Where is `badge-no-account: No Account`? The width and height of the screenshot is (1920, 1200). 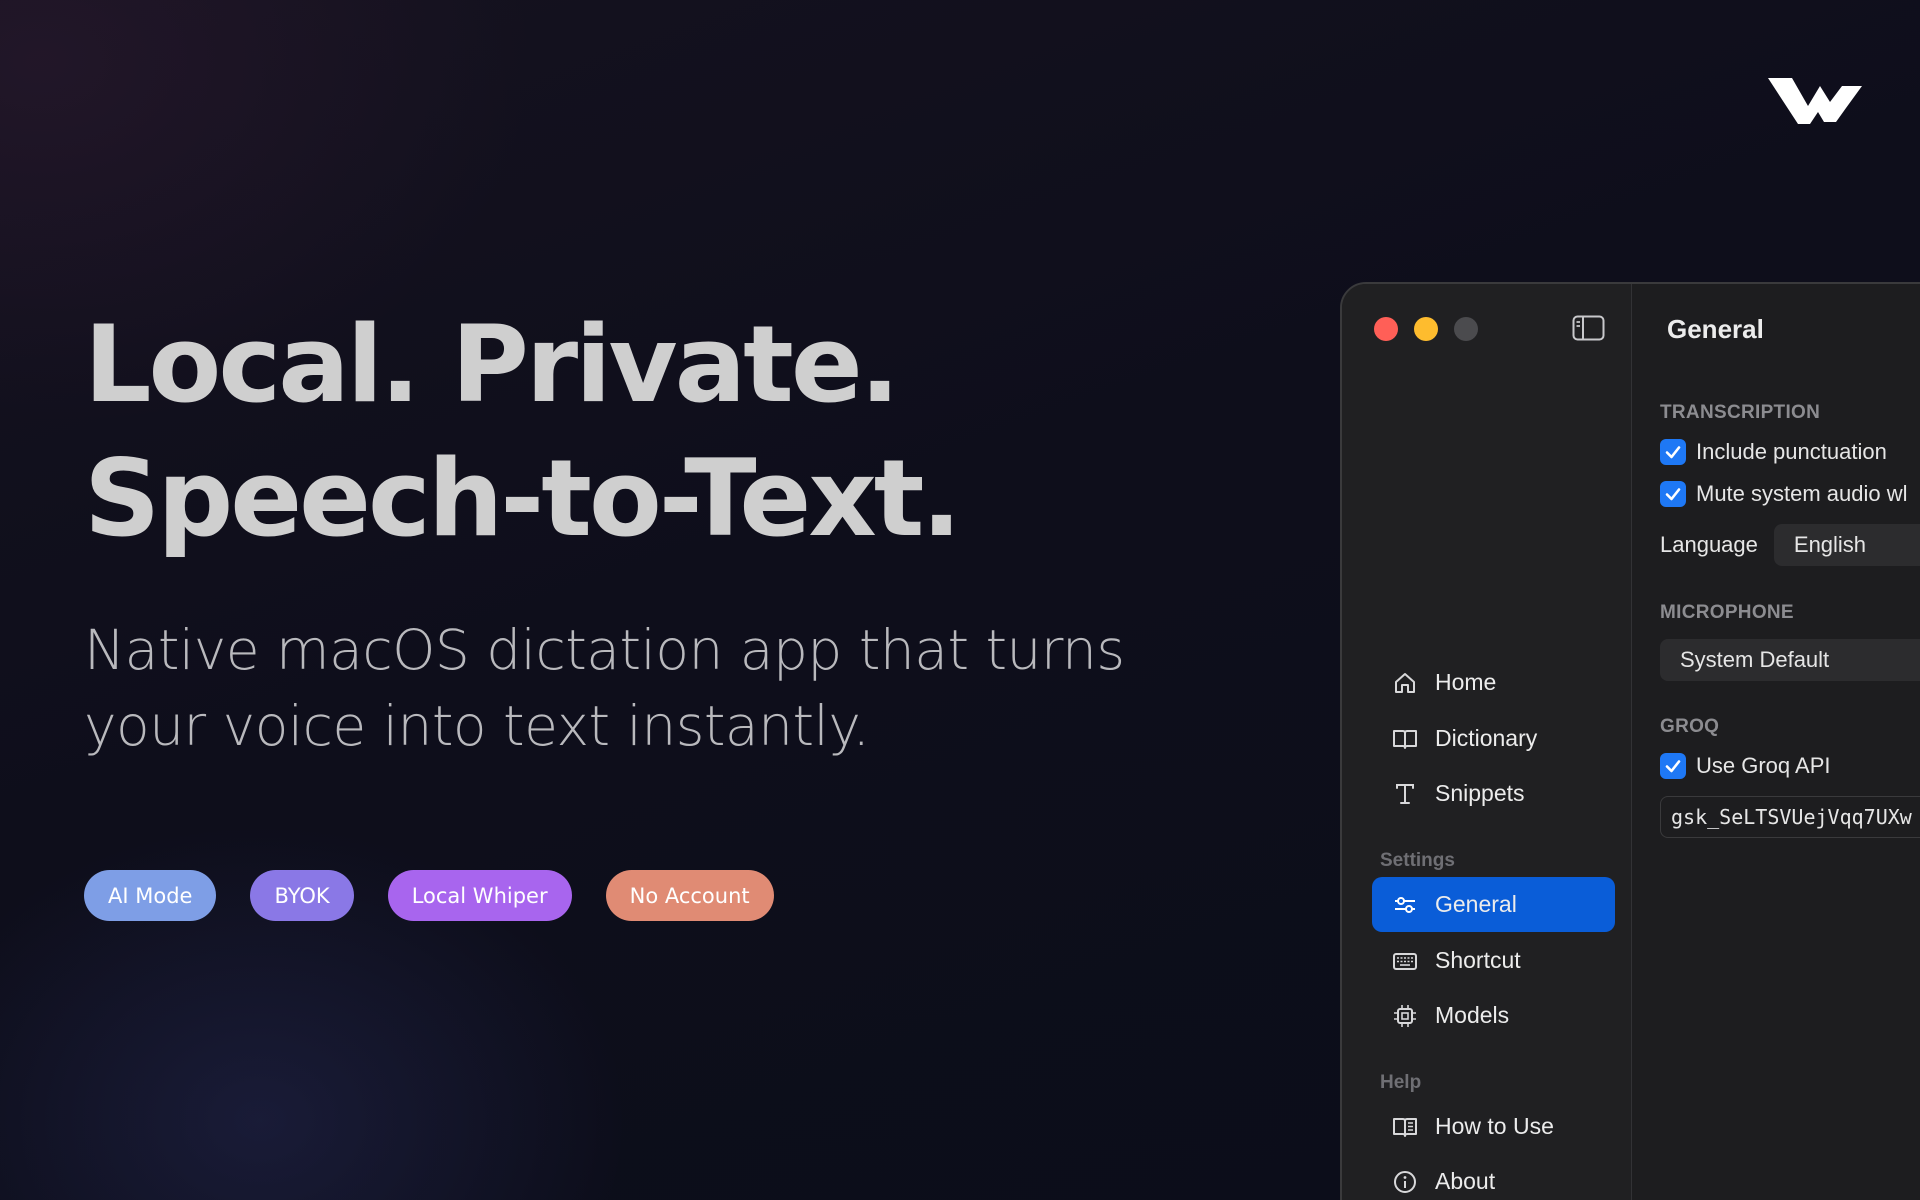 badge-no-account: No Account is located at coordinates (689, 895).